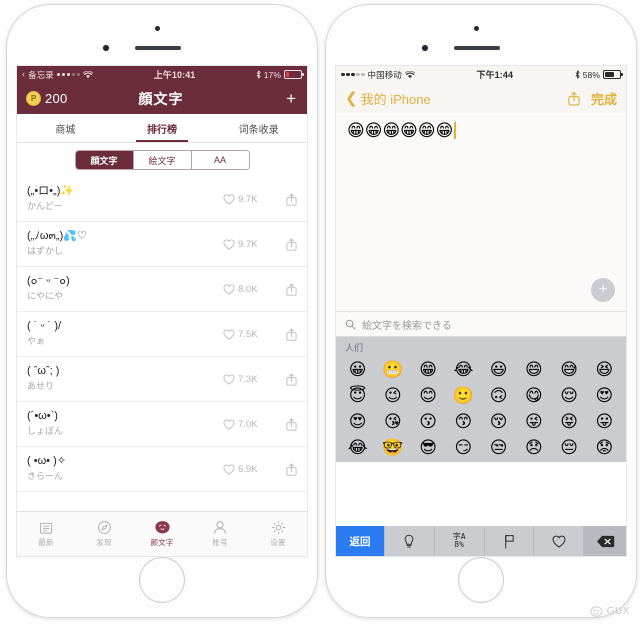  Describe the element at coordinates (249, 379) in the screenshot. I see `like-button: 7.3K` at that location.